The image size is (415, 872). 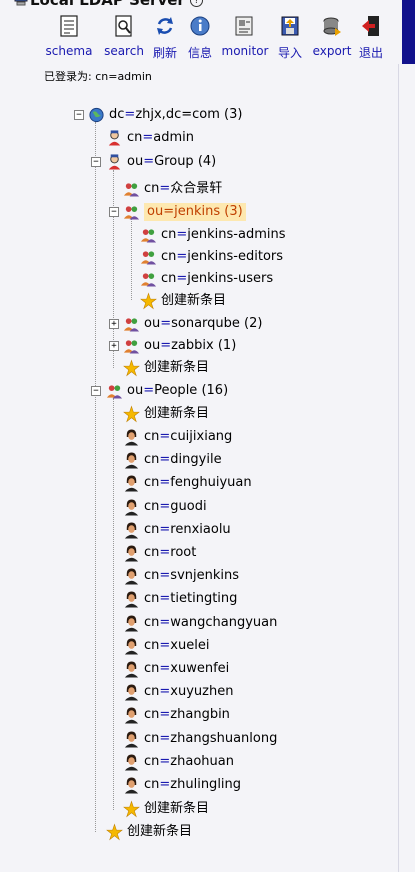 I want to click on tree-node-person: cn=zhangbin, so click(x=176, y=715).